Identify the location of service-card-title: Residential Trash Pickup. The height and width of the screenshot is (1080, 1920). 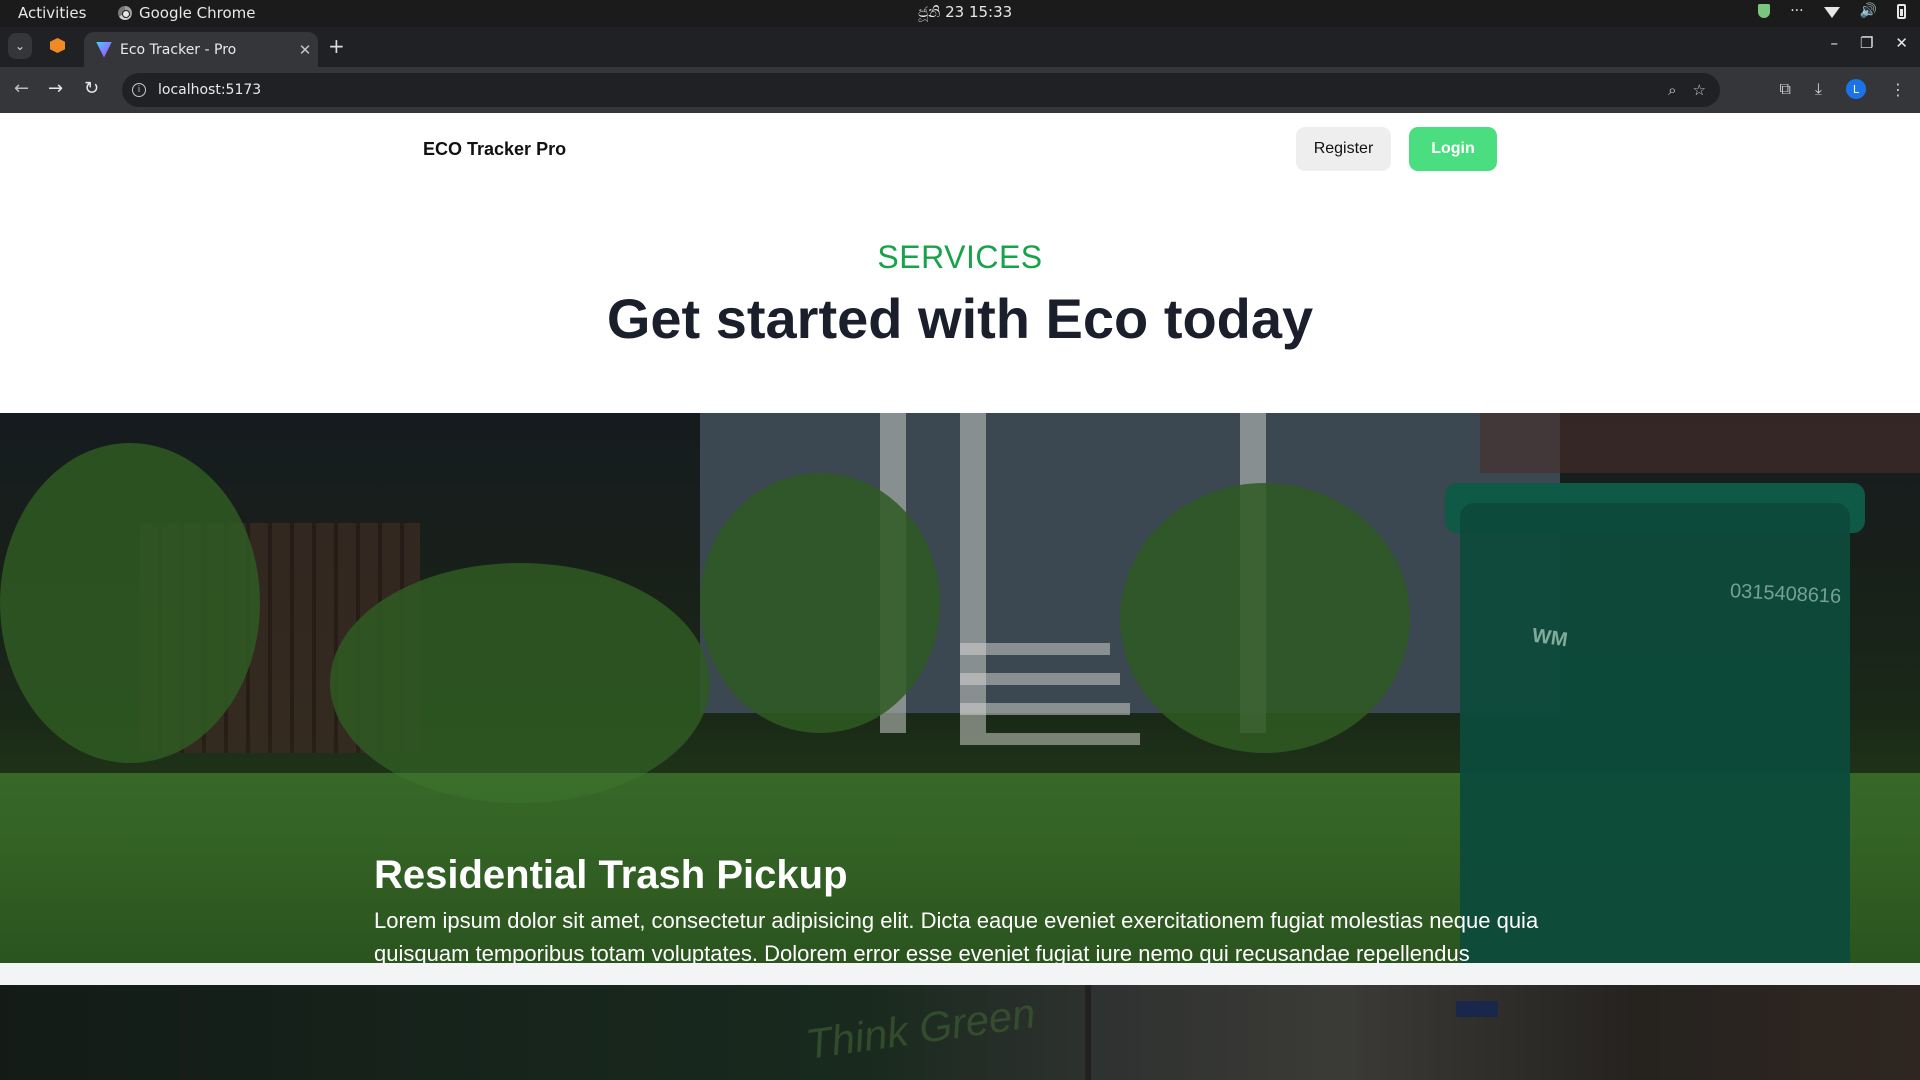
(611, 875).